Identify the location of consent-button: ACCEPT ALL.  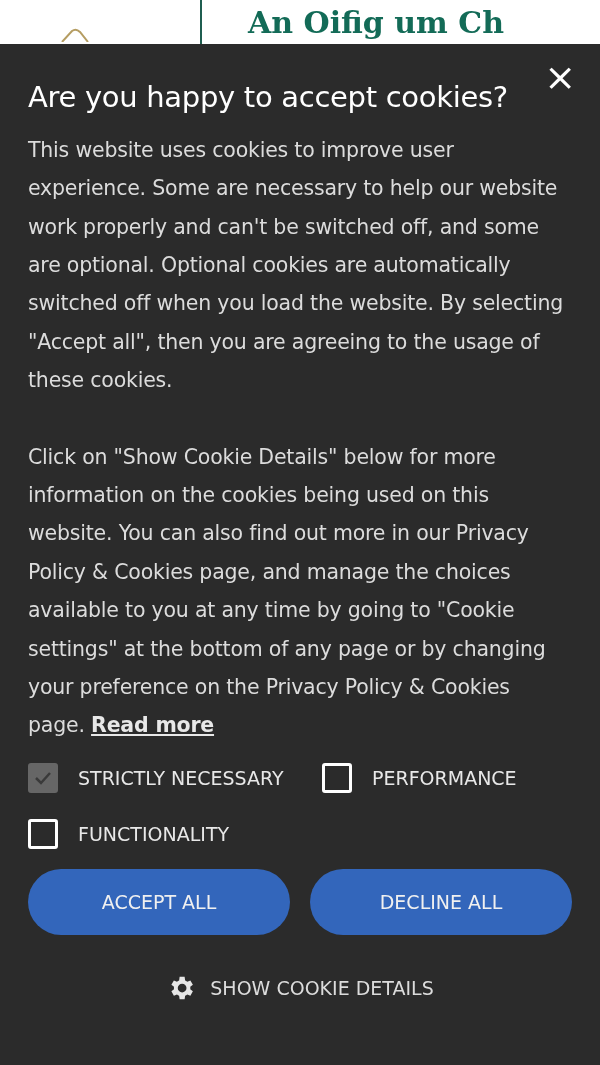
(159, 901).